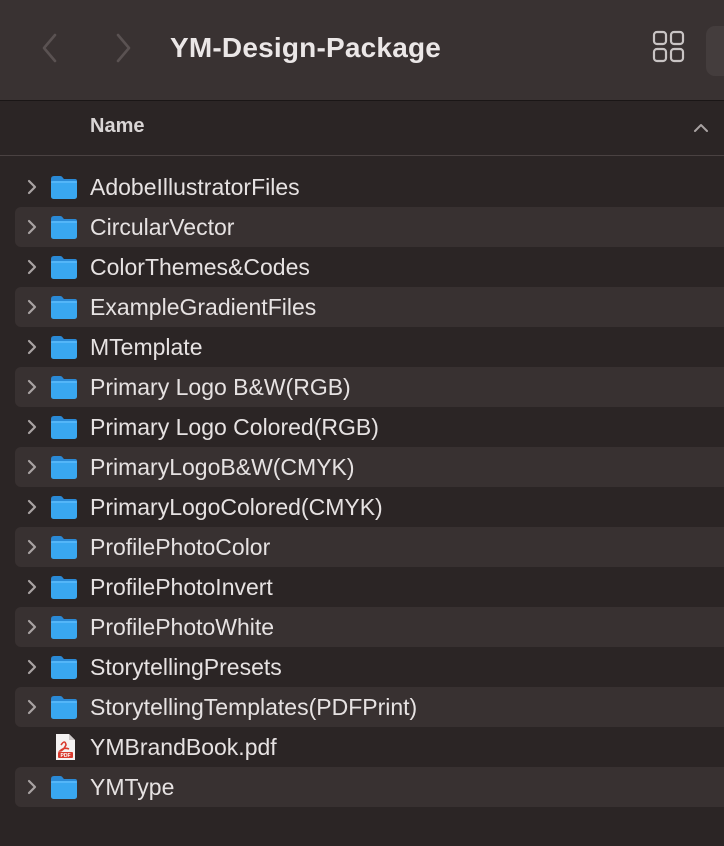  What do you see at coordinates (369, 627) in the screenshot?
I see `folder-row: ProfilePhotoWhite` at bounding box center [369, 627].